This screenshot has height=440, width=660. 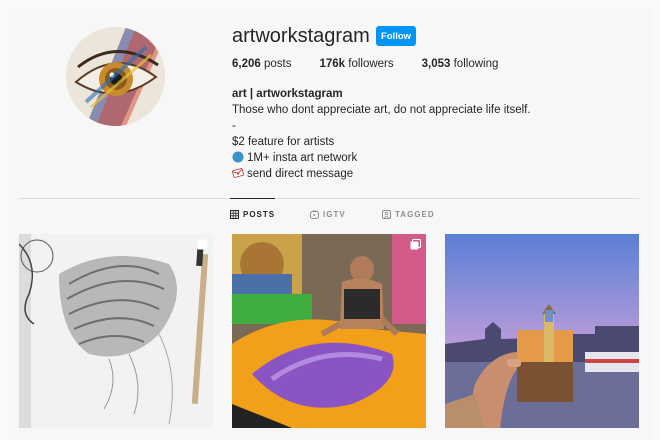 What do you see at coordinates (334, 214) in the screenshot?
I see `tab-igtv-label: IGTV` at bounding box center [334, 214].